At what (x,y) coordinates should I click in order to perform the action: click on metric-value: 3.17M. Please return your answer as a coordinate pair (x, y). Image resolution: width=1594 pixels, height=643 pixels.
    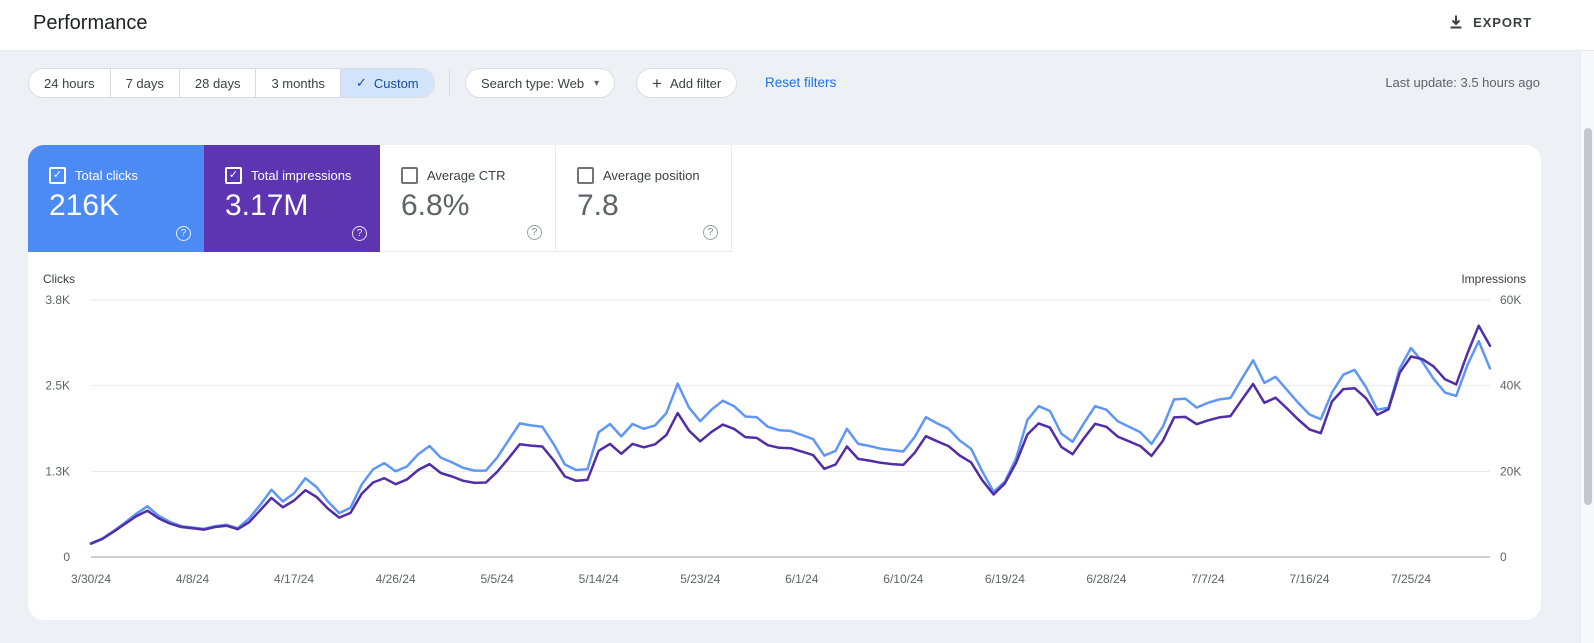
    Looking at the image, I should click on (267, 205).